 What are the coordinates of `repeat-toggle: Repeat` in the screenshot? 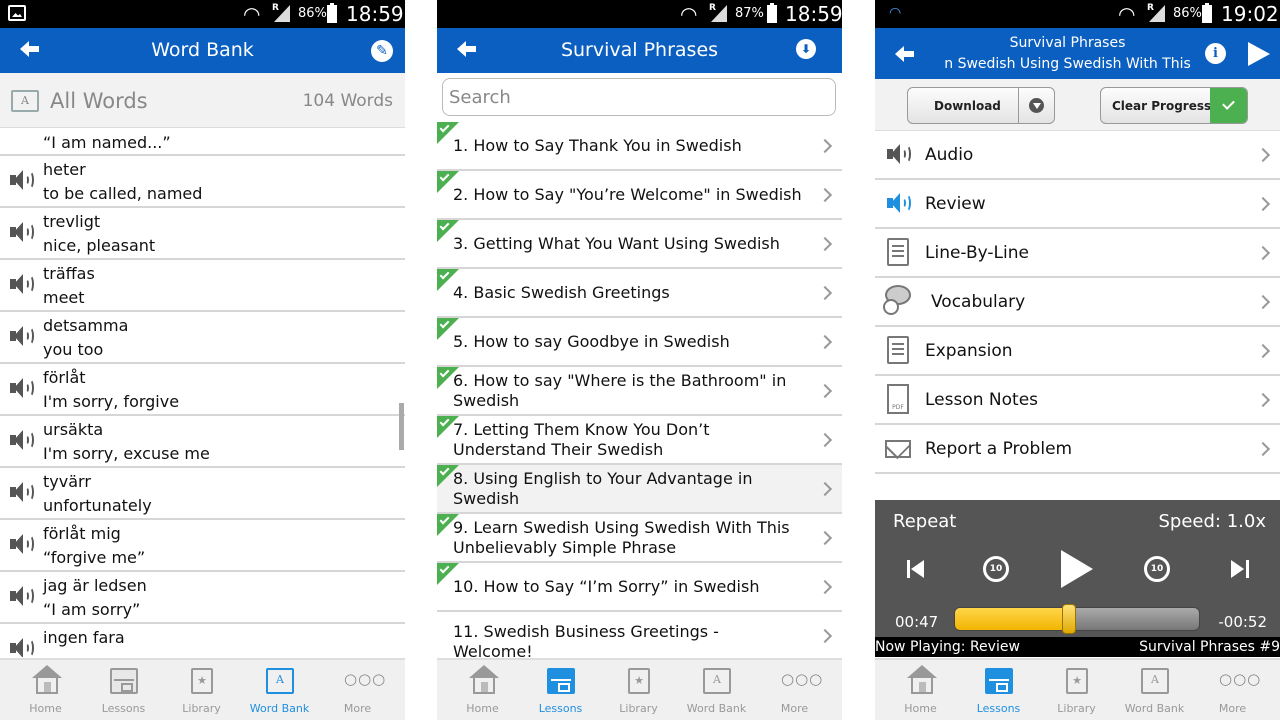 It's located at (924, 521).